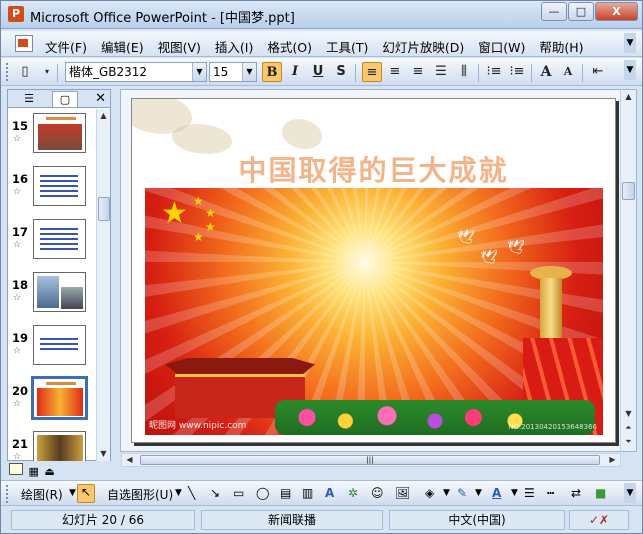 The width and height of the screenshot is (643, 534). Describe the element at coordinates (34, 471) in the screenshot. I see `slide-sorter-view-icon: ▦` at that location.